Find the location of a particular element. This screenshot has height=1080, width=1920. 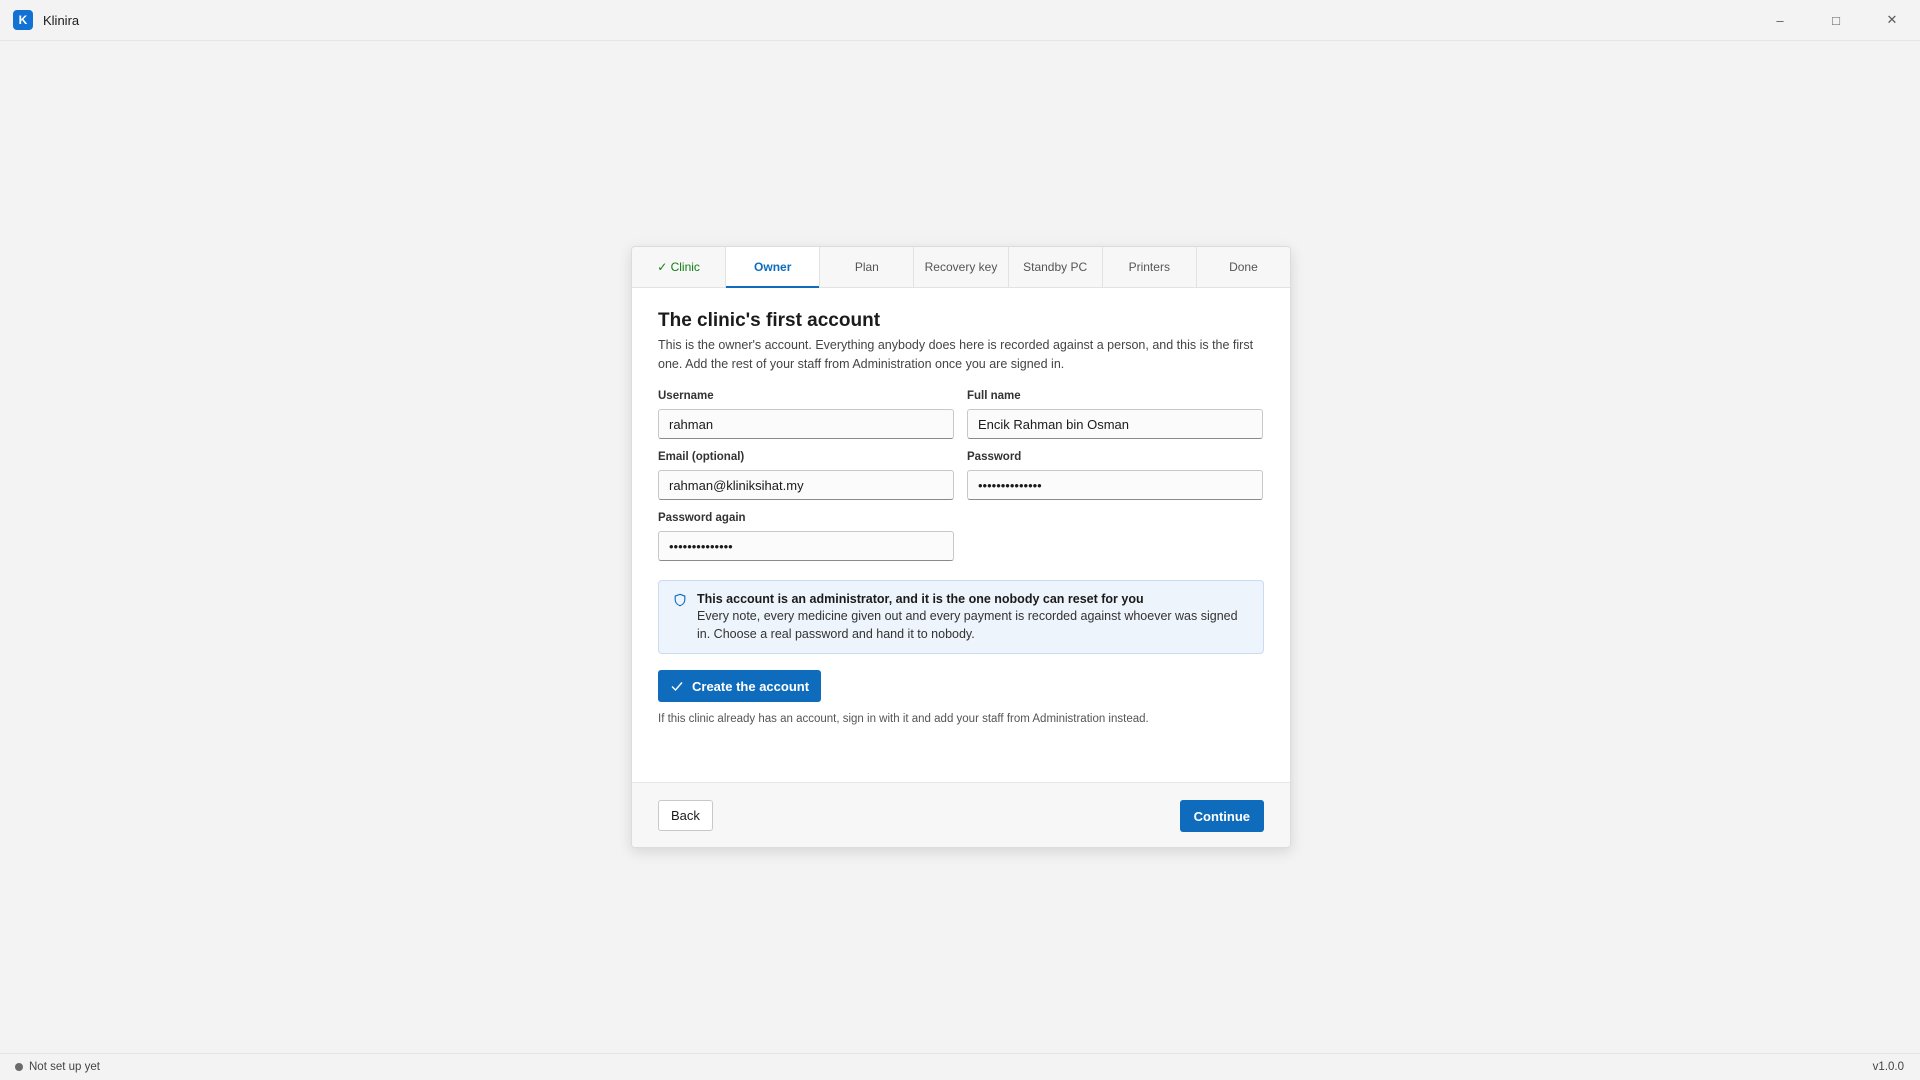

app-logo-icon: K is located at coordinates (23, 20).